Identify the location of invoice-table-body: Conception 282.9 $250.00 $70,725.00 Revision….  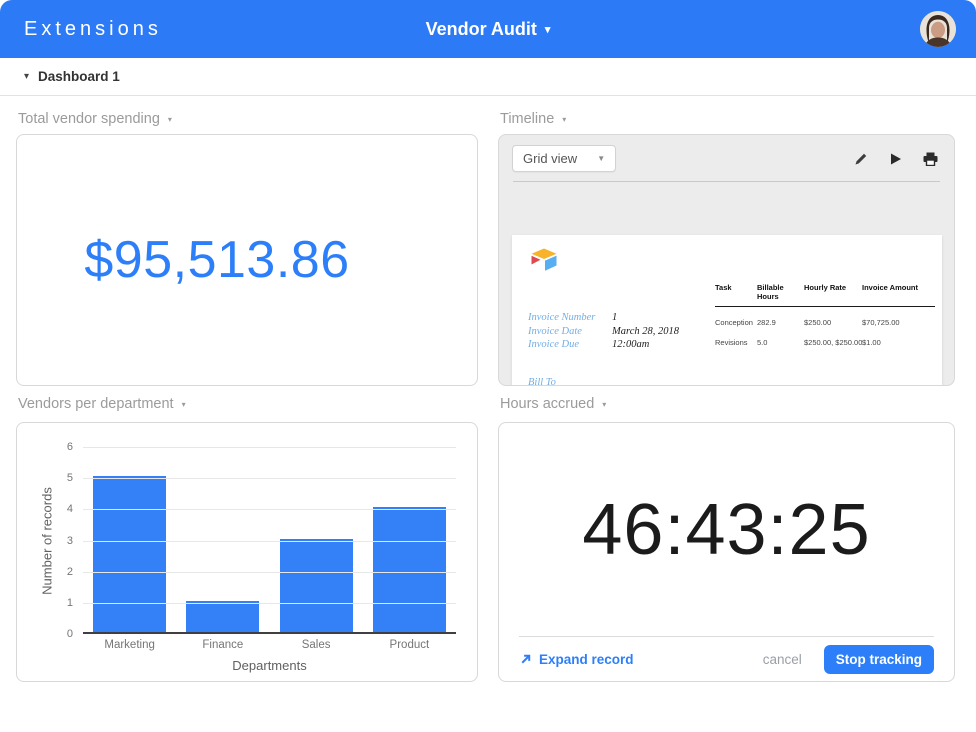
(825, 332).